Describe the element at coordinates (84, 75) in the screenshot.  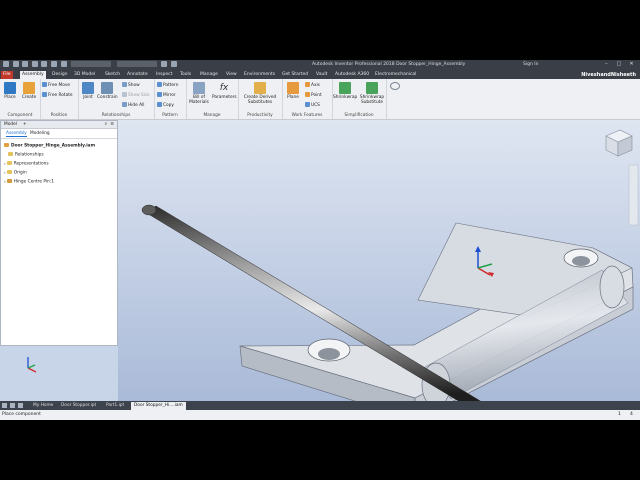
I see `tab-3d-model: 3D Model` at that location.